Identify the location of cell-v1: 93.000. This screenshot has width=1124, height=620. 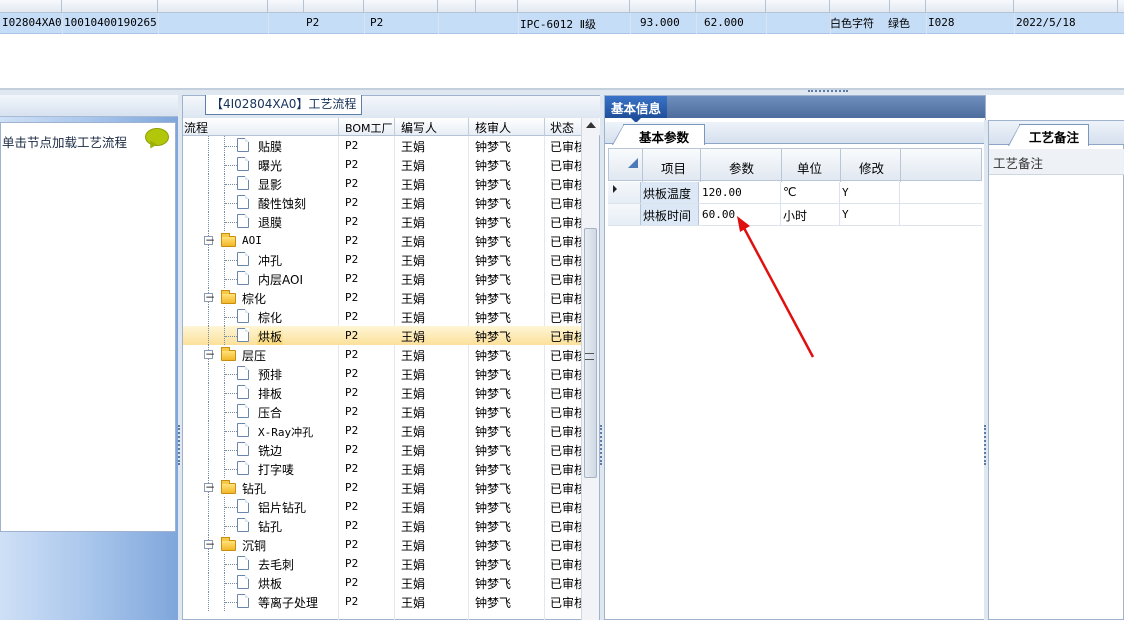
(660, 22).